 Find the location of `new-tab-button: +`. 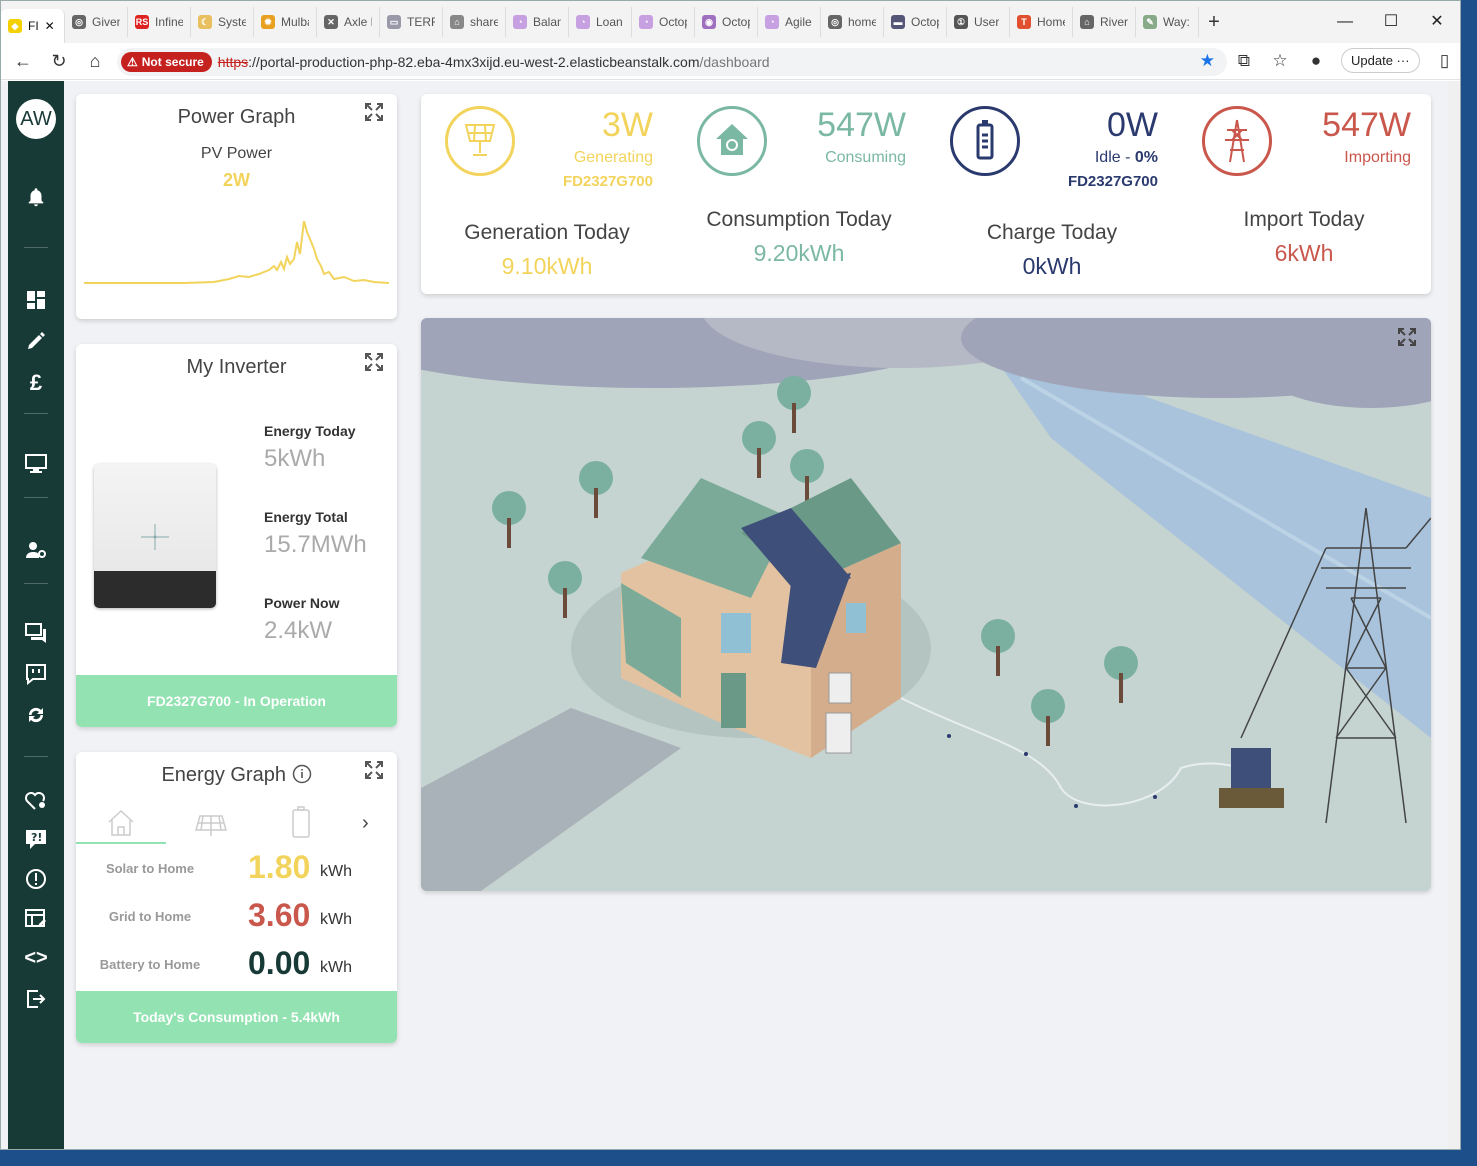

new-tab-button: + is located at coordinates (1214, 22).